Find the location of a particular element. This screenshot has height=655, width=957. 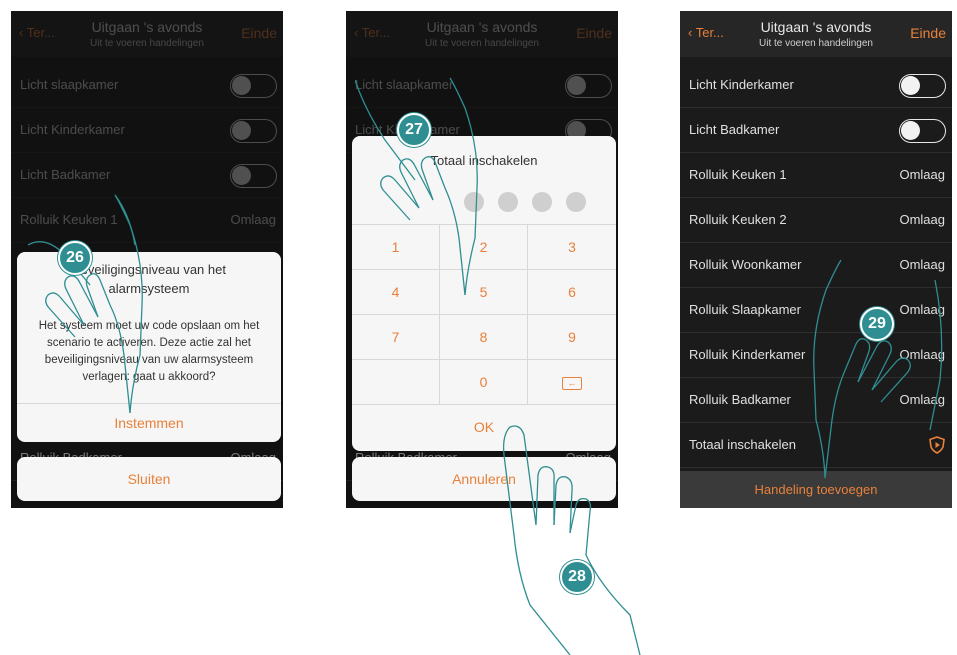

done-button: Einde is located at coordinates (928, 33).